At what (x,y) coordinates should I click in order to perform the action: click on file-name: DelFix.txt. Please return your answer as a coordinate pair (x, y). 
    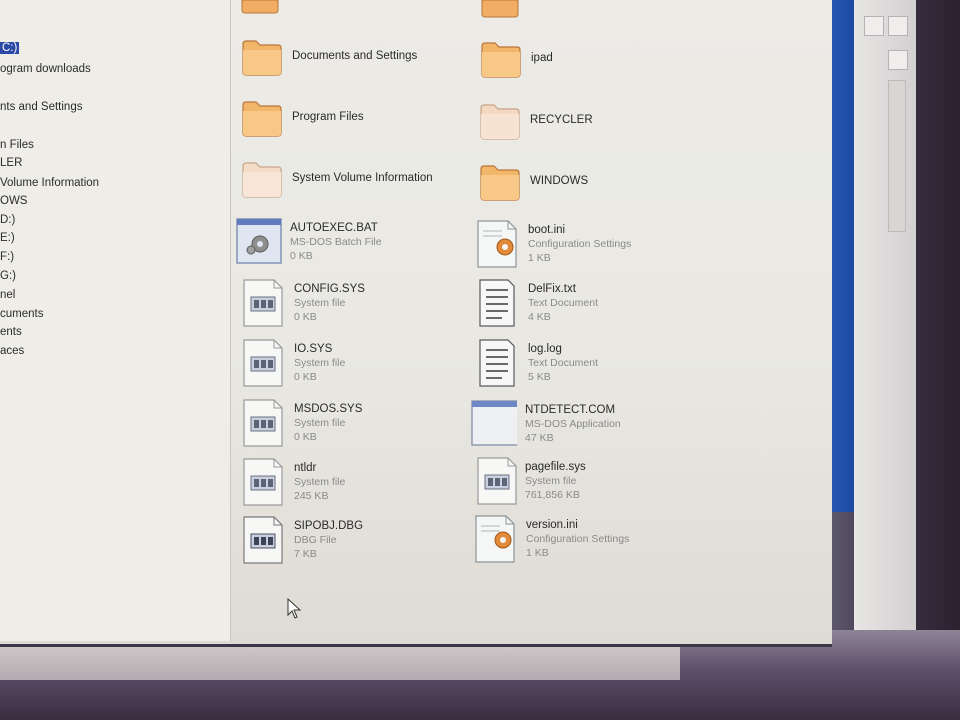
    Looking at the image, I should click on (552, 289).